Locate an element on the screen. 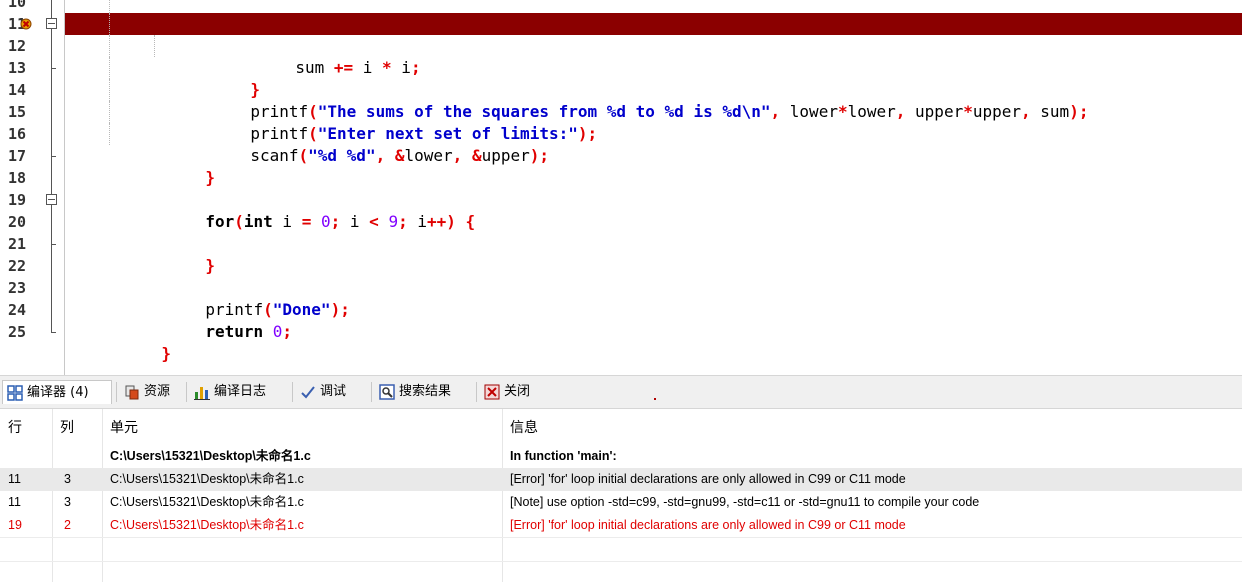 This screenshot has height=582, width=1242. tab-close: 关闭 is located at coordinates (507, 392).